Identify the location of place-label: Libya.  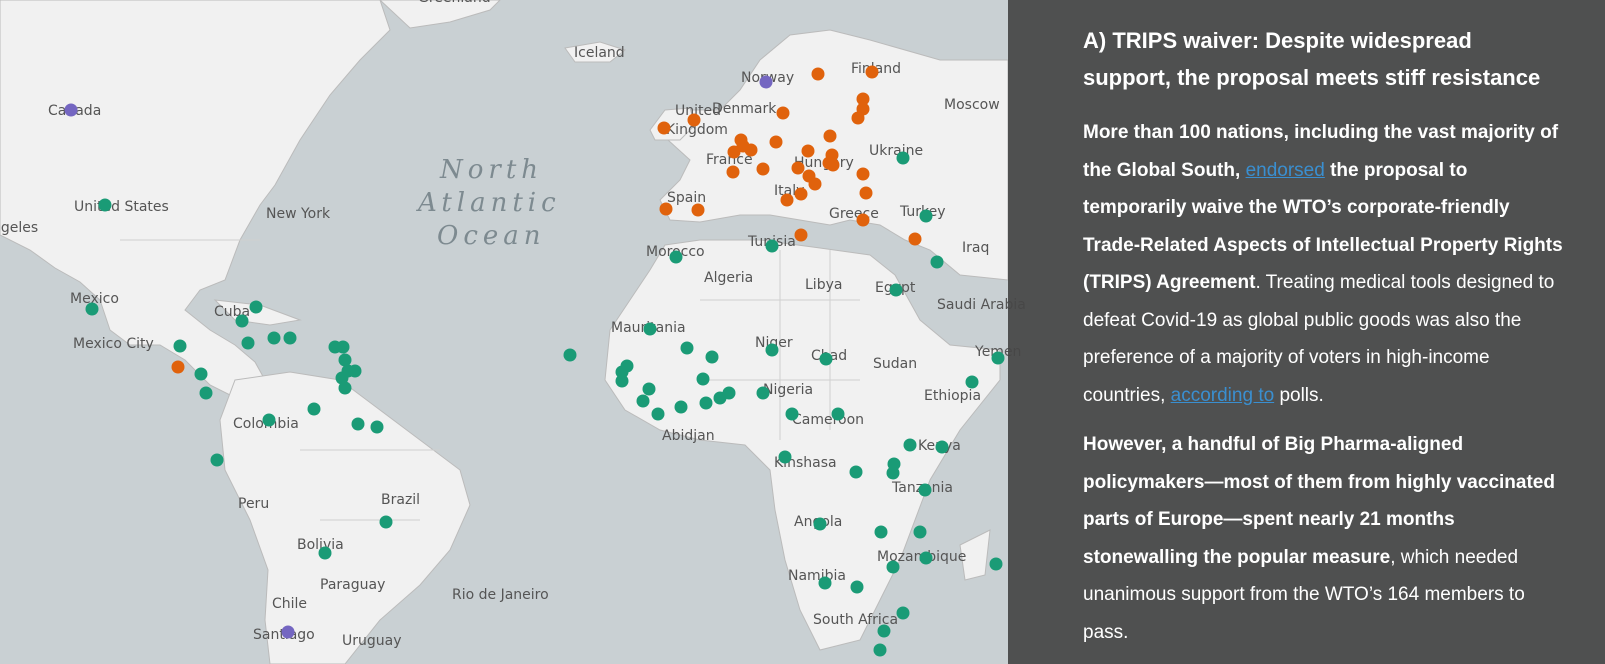
(823, 285).